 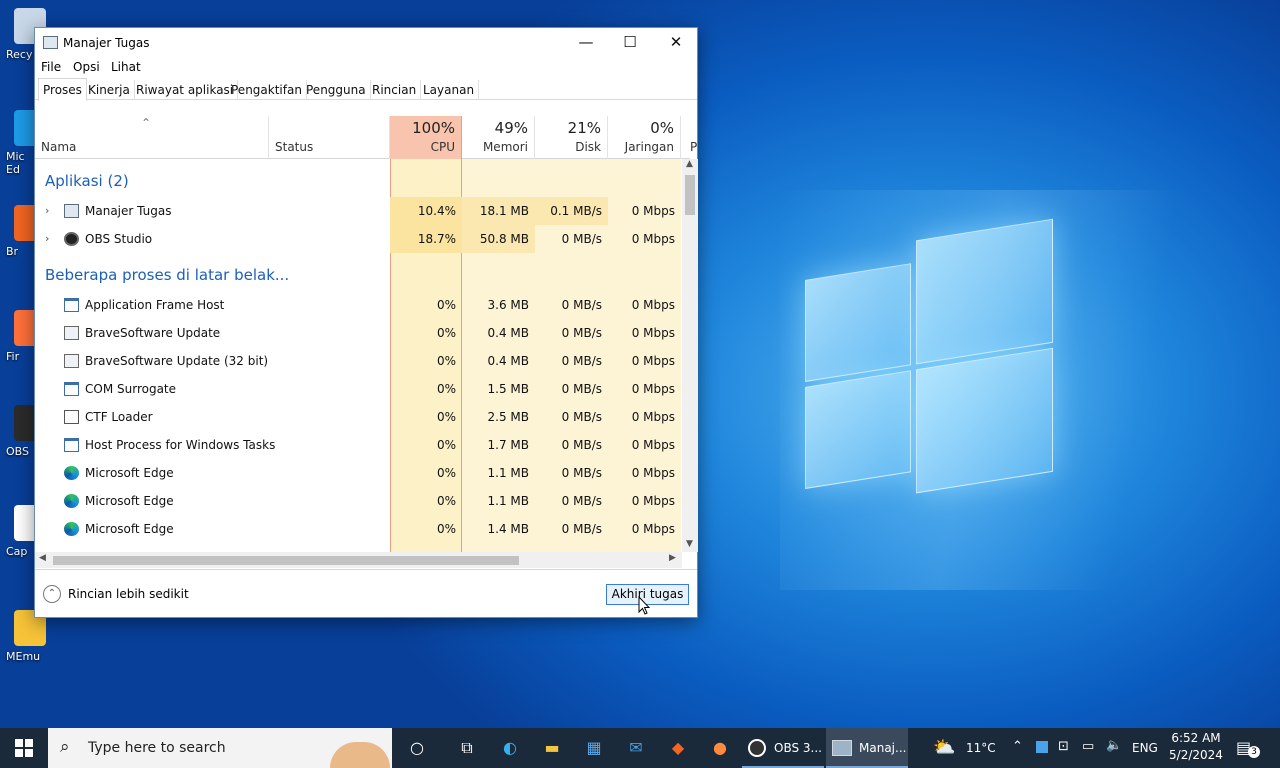 I want to click on process-mem: 50.8 MB, so click(x=498, y=239).